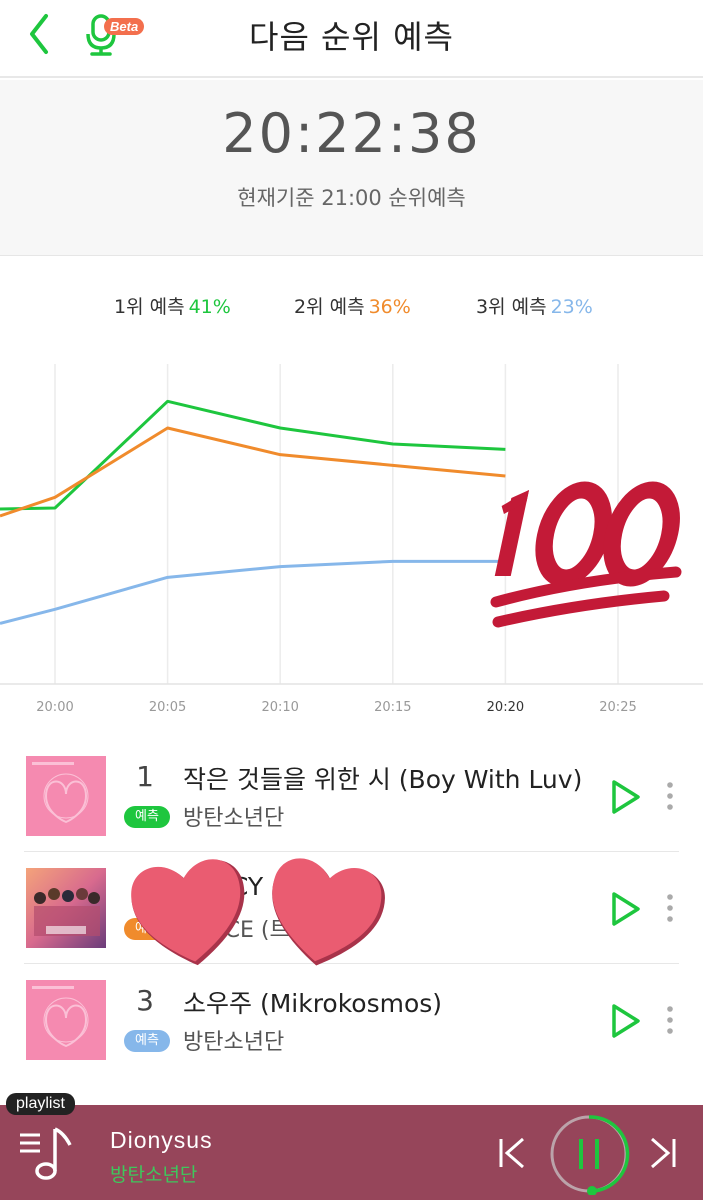 This screenshot has width=703, height=1200. Describe the element at coordinates (66, 908) in the screenshot. I see `album-cover-fancy` at that location.